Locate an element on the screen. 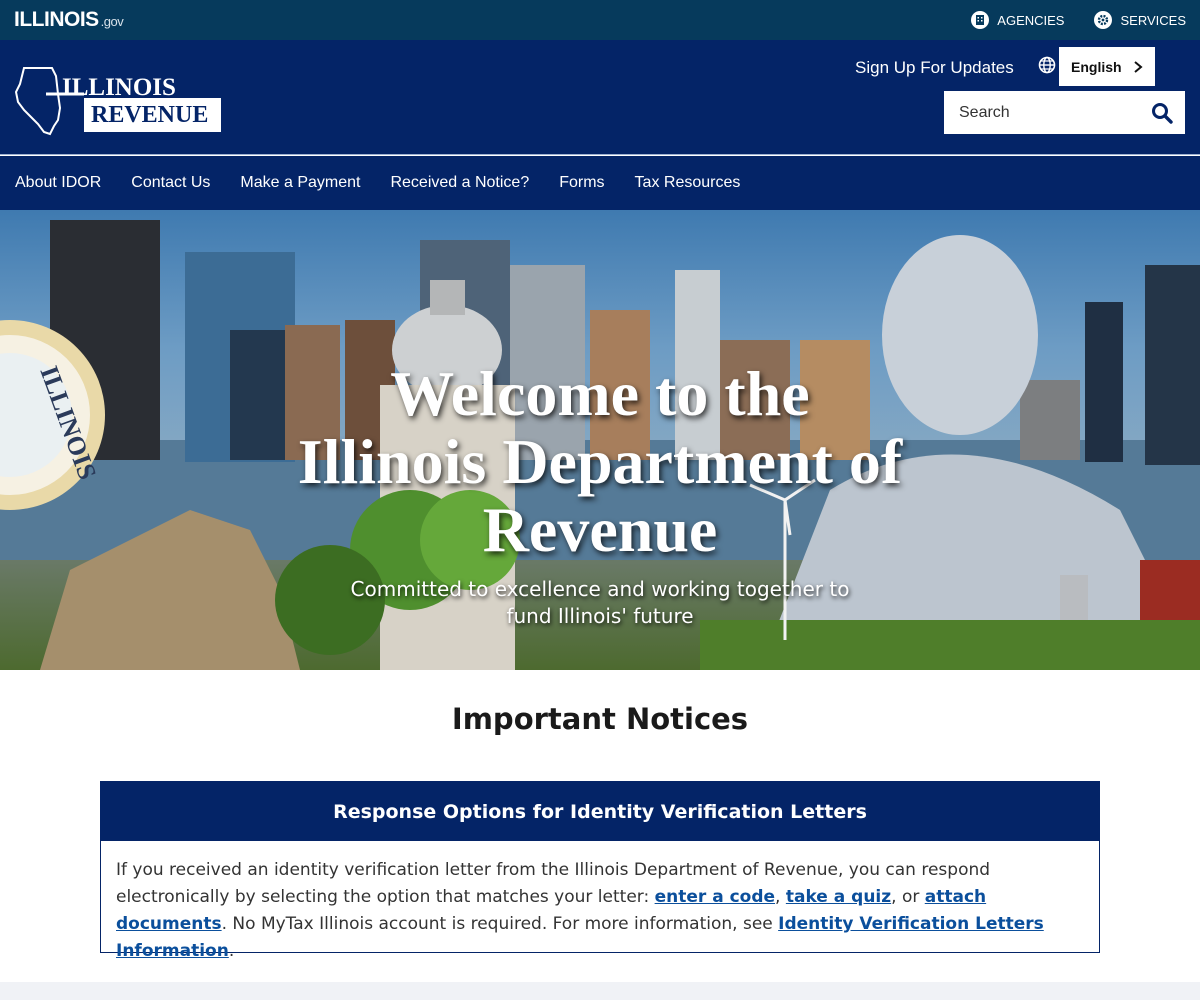 The width and height of the screenshot is (1200, 1000). services-label: SERVICES is located at coordinates (1153, 20).